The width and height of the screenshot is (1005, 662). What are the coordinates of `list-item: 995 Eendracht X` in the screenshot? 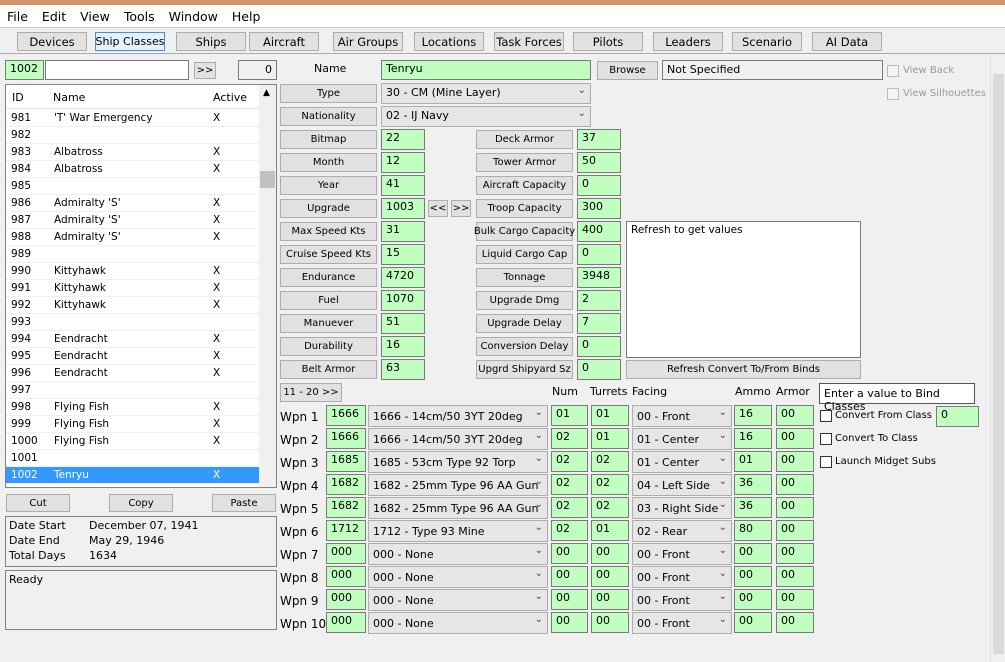 It's located at (132, 356).